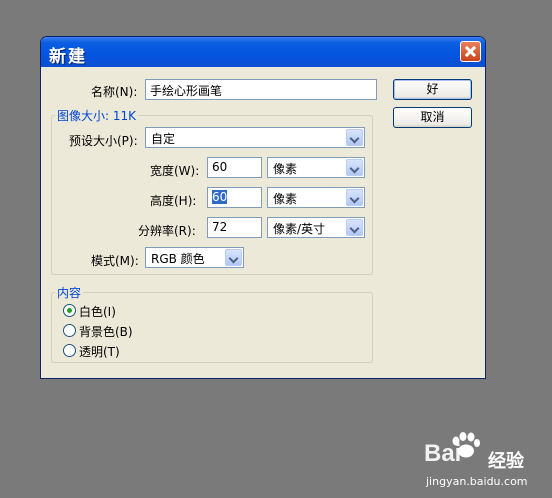 The width and height of the screenshot is (552, 498). Describe the element at coordinates (285, 169) in the screenshot. I see `width-unit-value: 像素` at that location.